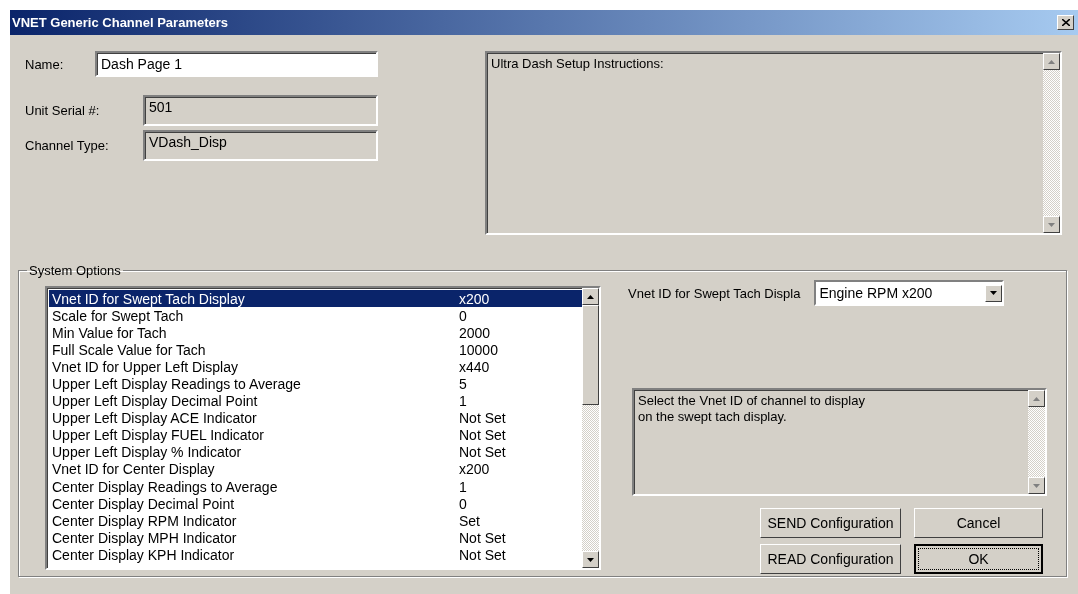  I want to click on close-icon, so click(1065, 22).